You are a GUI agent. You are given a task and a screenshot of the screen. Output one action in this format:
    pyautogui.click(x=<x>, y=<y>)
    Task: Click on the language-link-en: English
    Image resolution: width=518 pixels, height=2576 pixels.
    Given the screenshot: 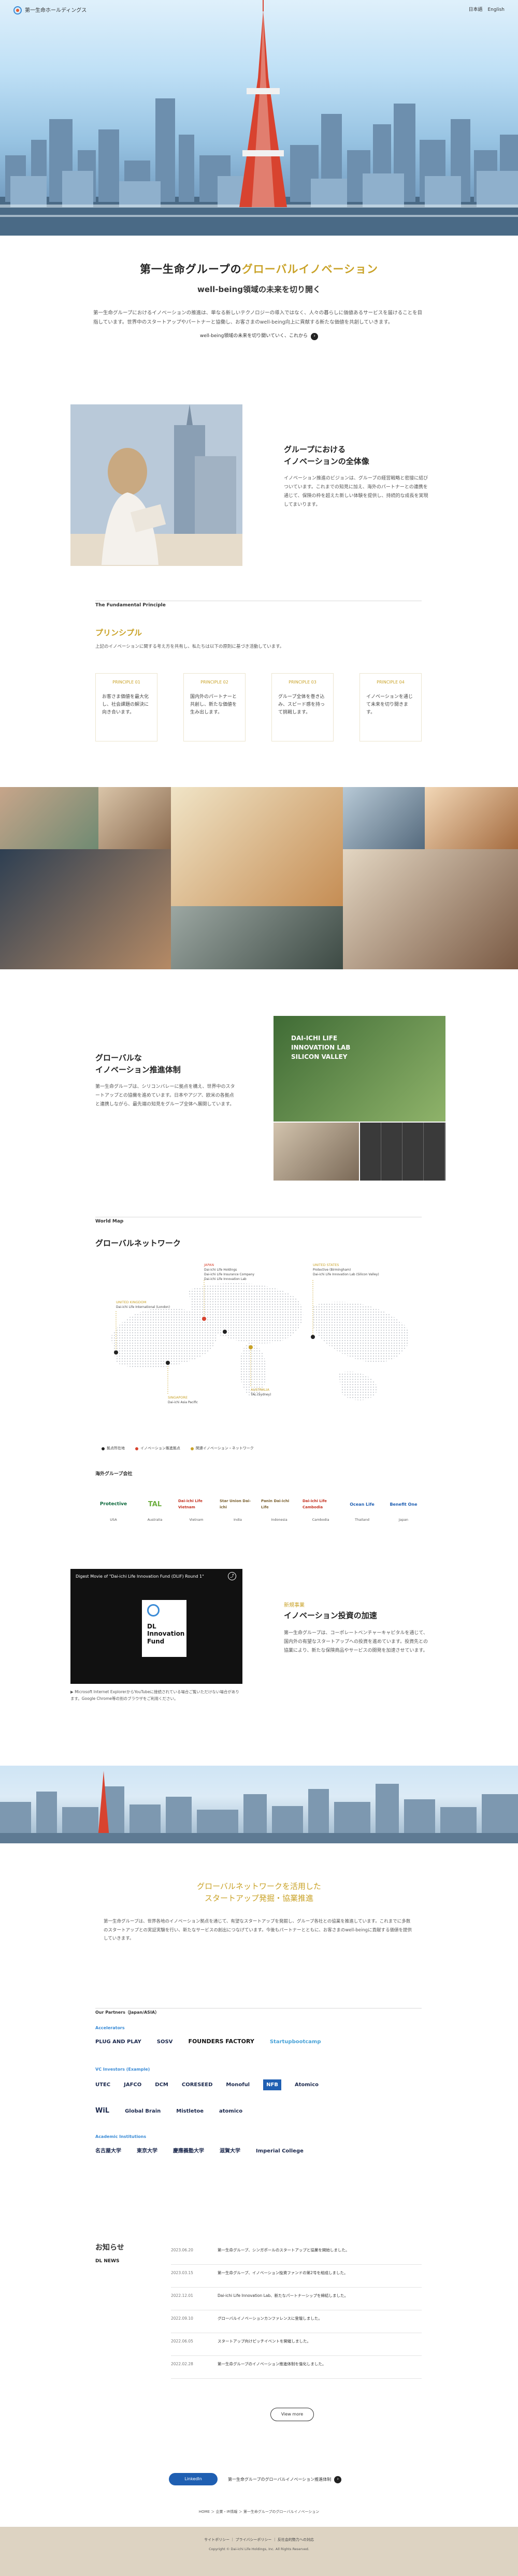 What is the action you would take?
    pyautogui.click(x=496, y=10)
    